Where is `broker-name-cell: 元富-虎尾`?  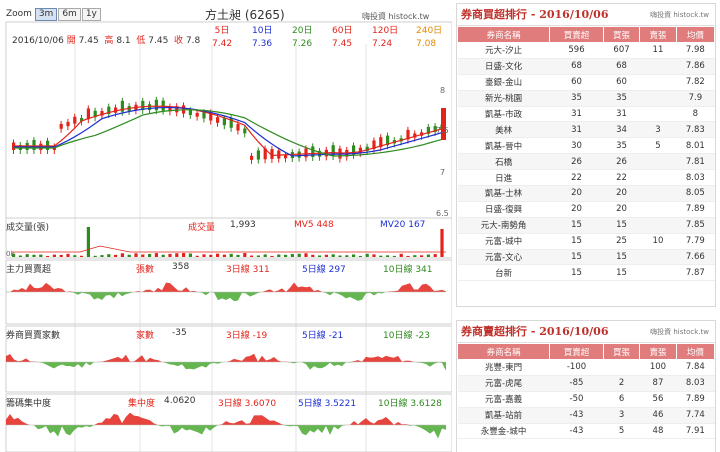
broker-name-cell: 元富-虎尾 is located at coordinates (503, 383).